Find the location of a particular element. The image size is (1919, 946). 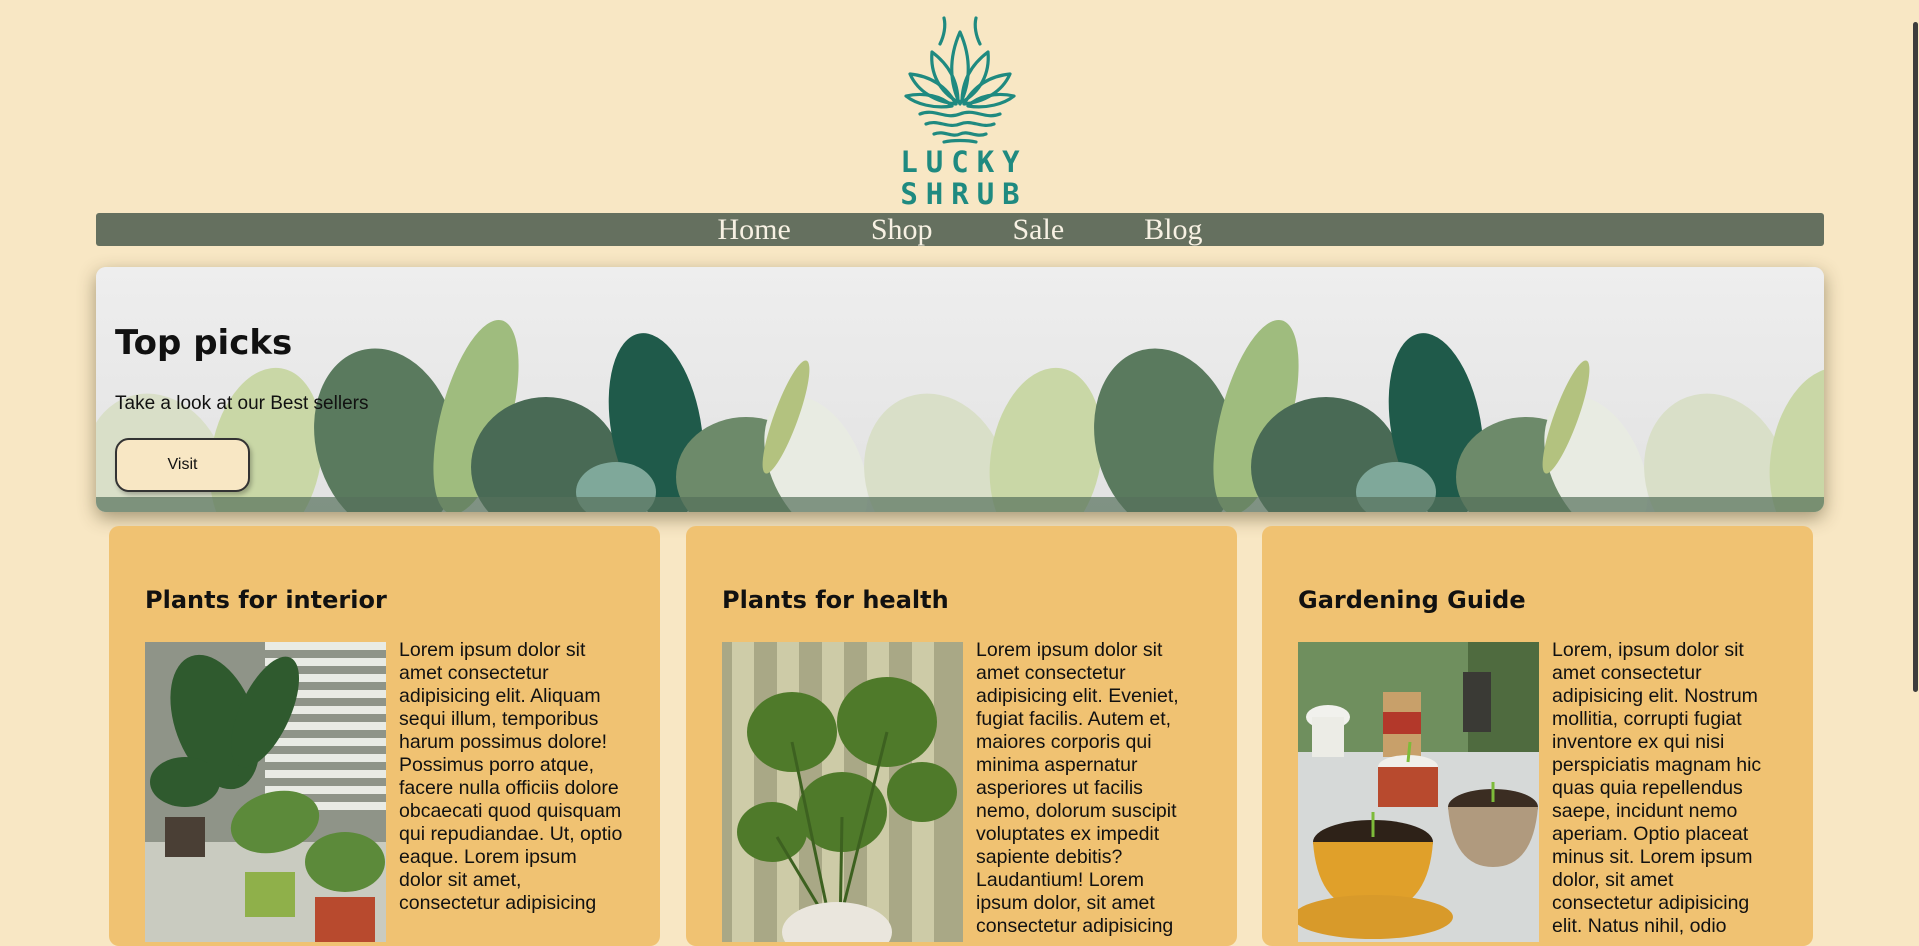

card-image-interior-plants is located at coordinates (265, 792).